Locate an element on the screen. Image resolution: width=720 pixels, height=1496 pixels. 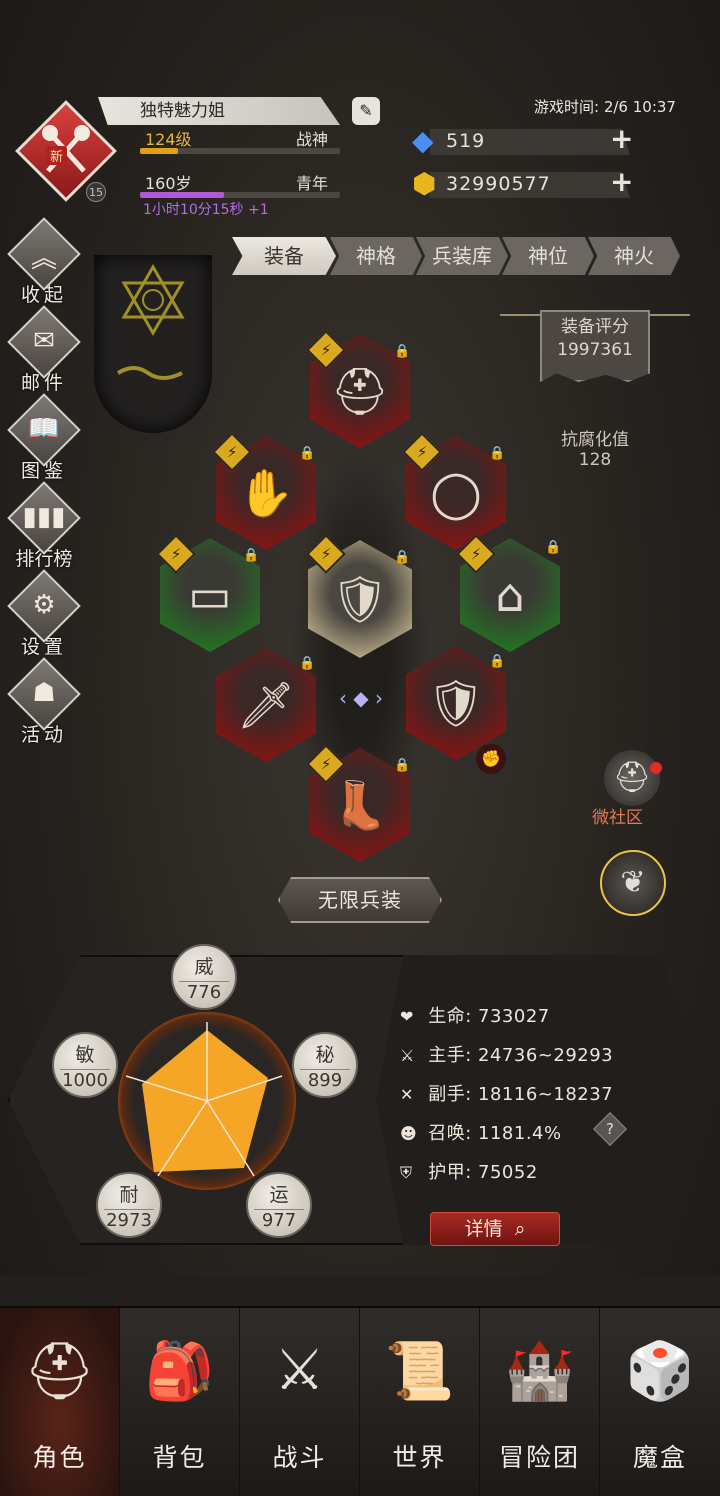
side-ranking: ▮▮▮ 排行榜 is located at coordinates (44, 526).